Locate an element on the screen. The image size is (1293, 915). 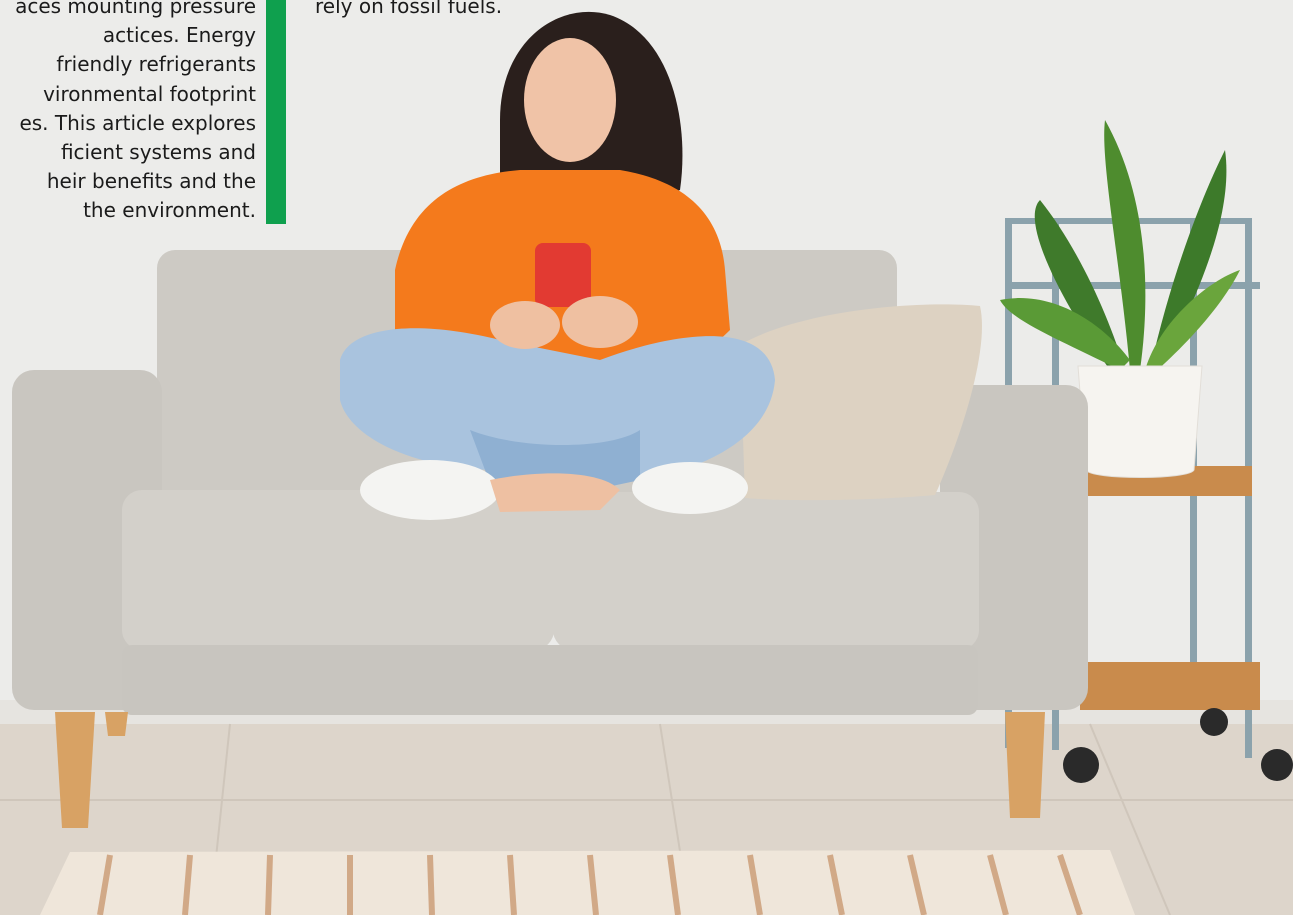
article-line: the environment. is located at coordinates (169, 210).